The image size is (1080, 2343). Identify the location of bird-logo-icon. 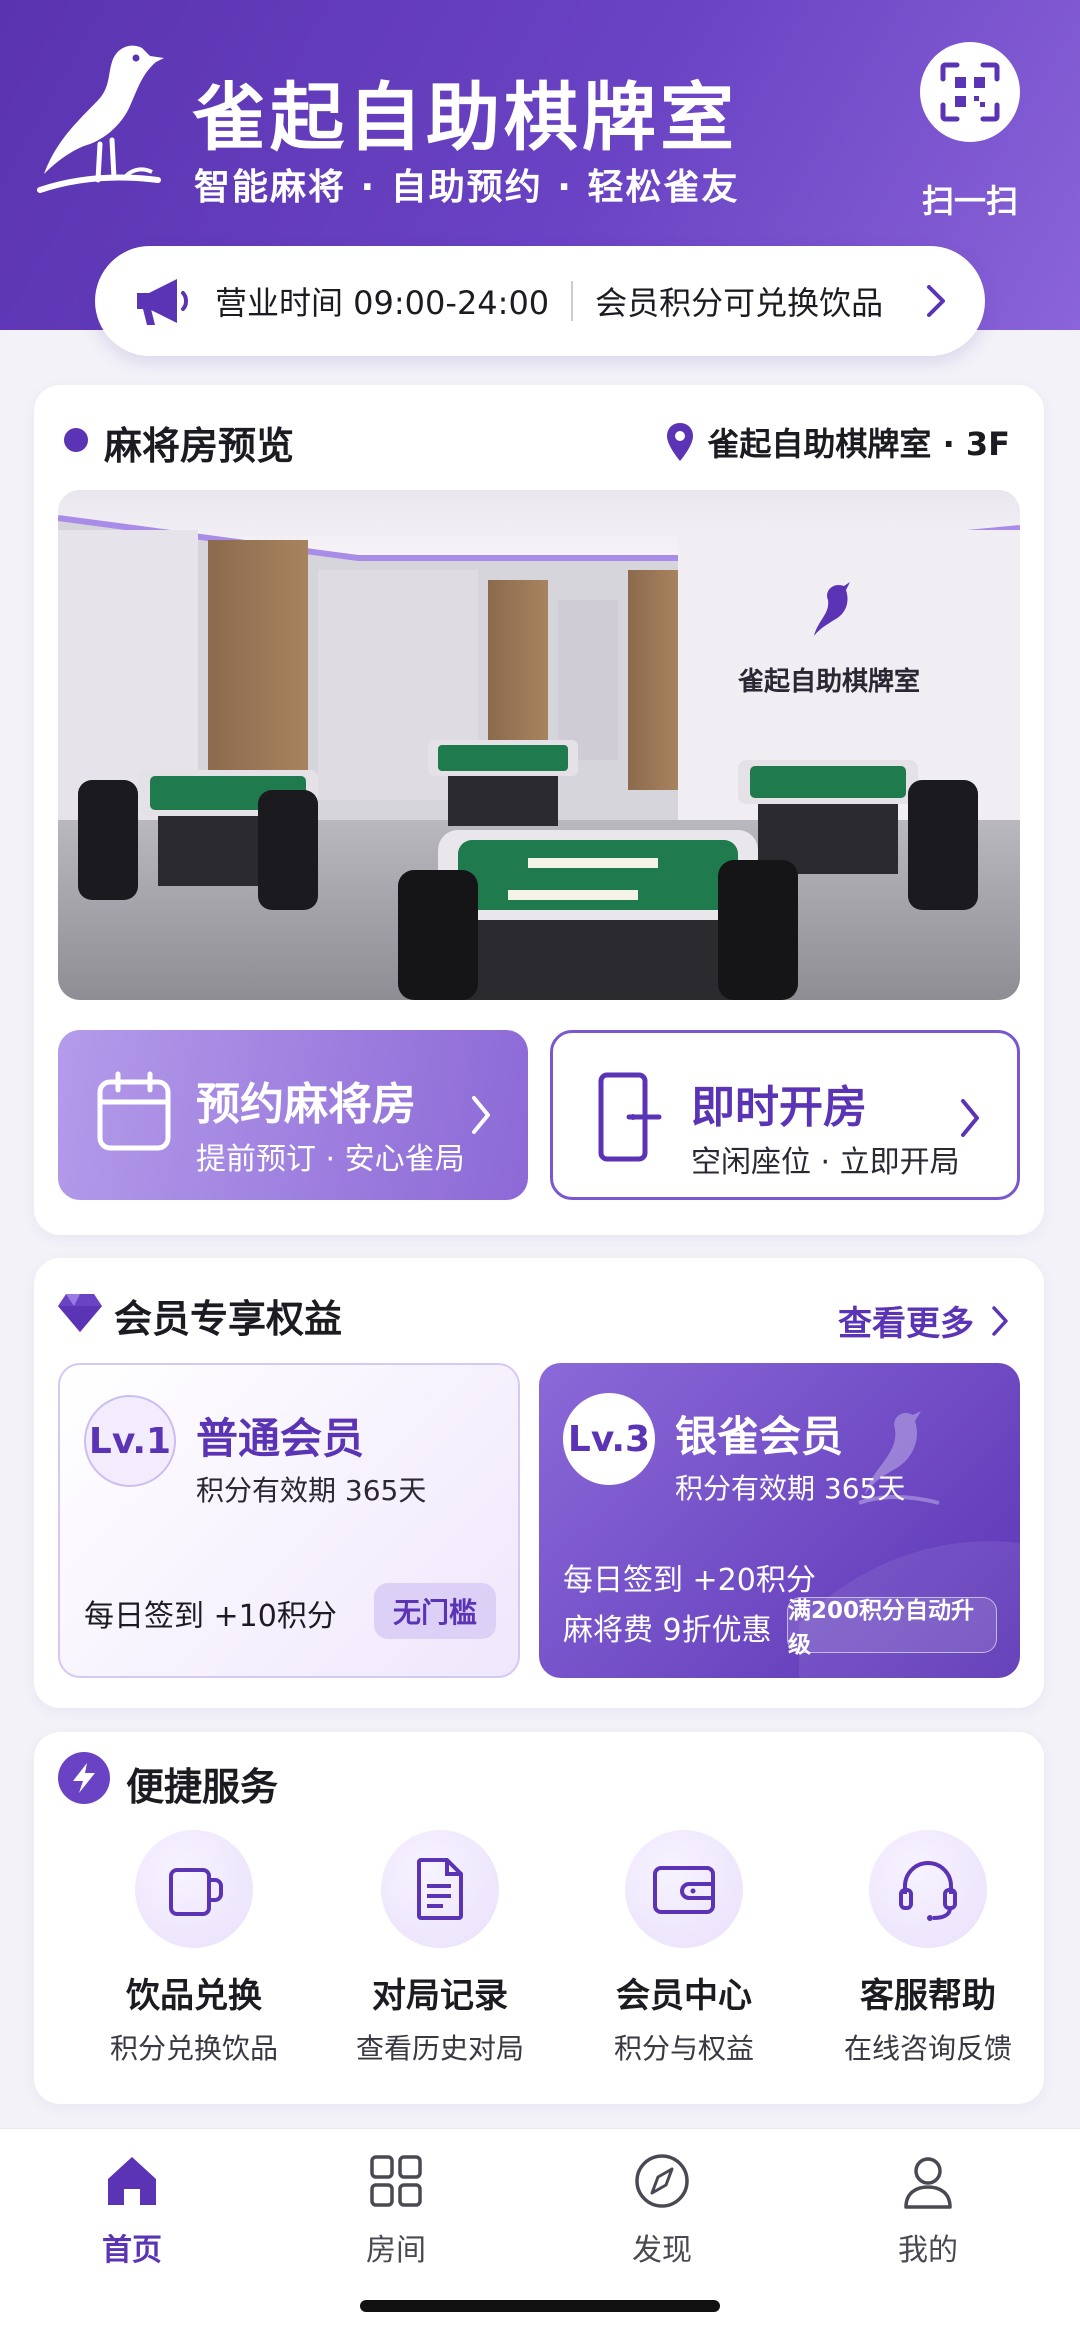
(100, 119).